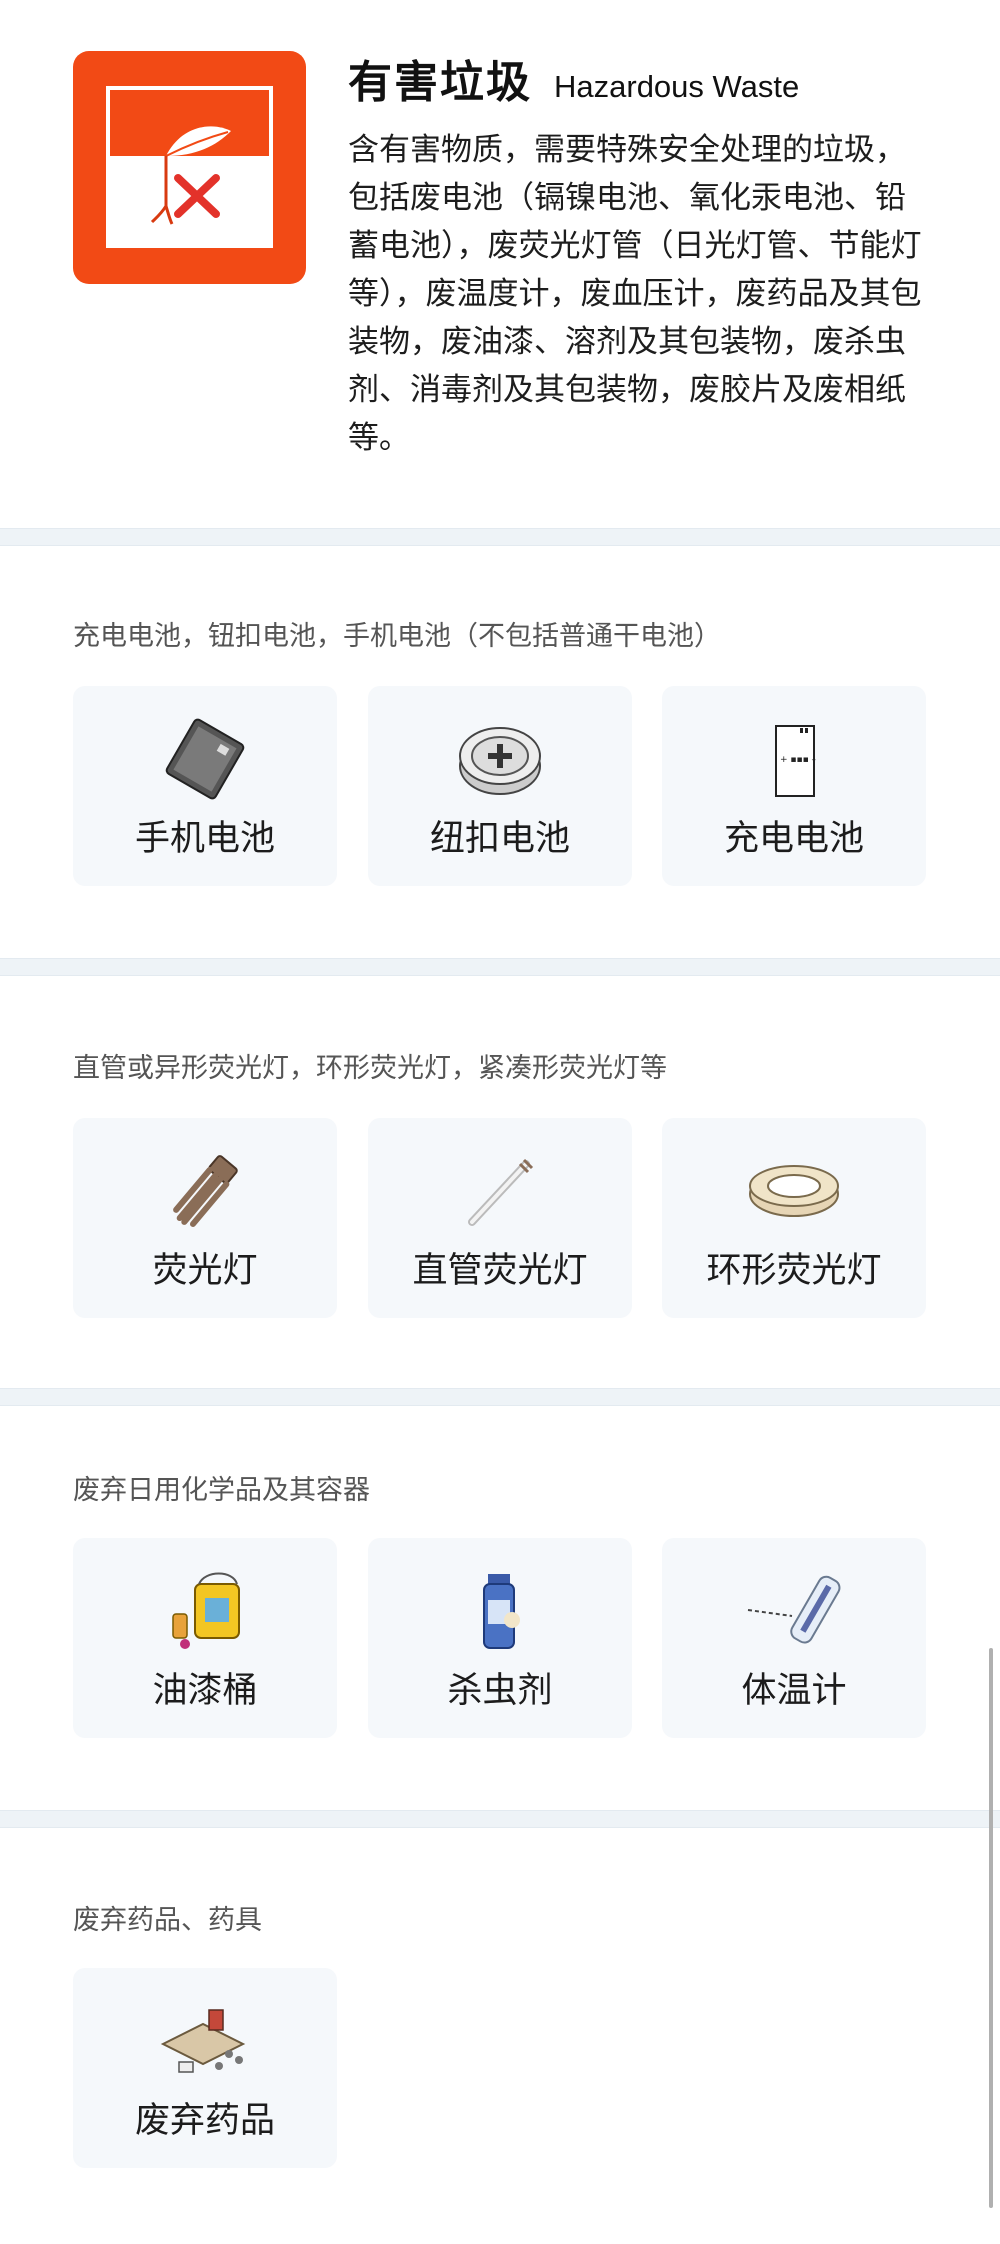 The height and width of the screenshot is (2244, 1000). I want to click on item-card-ring-lamp: 环形荧光灯, so click(794, 1218).